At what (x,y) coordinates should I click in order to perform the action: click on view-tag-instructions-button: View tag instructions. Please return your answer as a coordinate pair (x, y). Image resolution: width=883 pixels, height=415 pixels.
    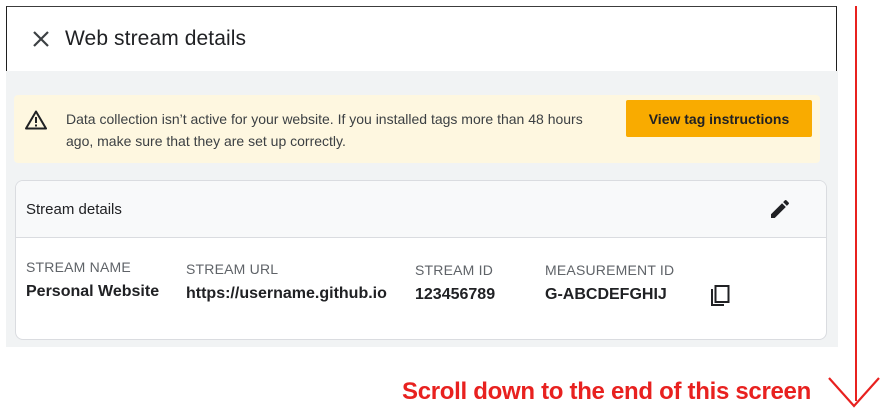
    Looking at the image, I should click on (719, 118).